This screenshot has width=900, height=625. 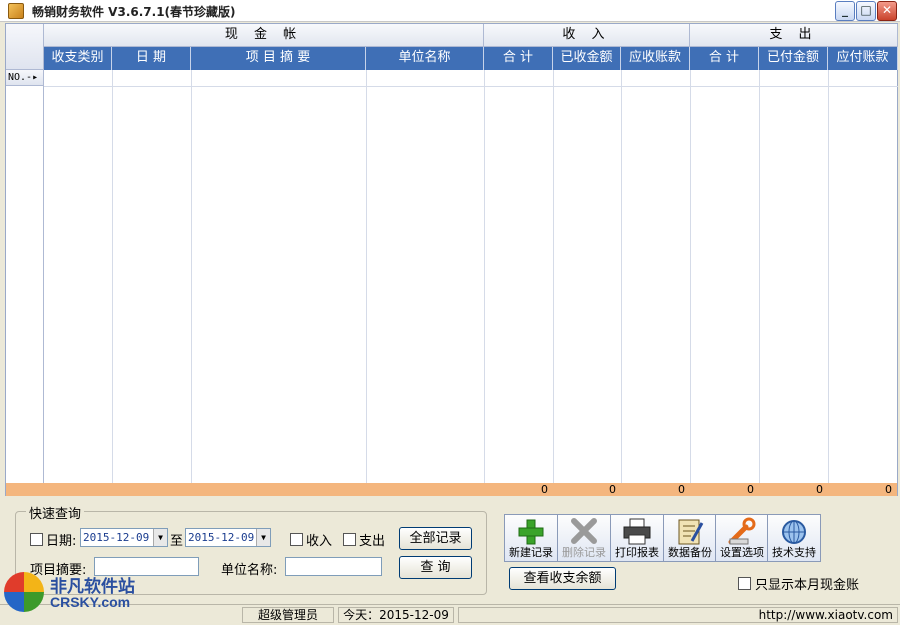 What do you see at coordinates (249, 570) in the screenshot?
I see `unit-label: 单位名称:` at bounding box center [249, 570].